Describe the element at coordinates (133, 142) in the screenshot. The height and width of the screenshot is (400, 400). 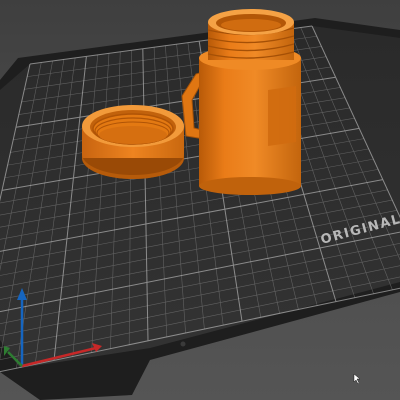
I see `jar-lid-model` at that location.